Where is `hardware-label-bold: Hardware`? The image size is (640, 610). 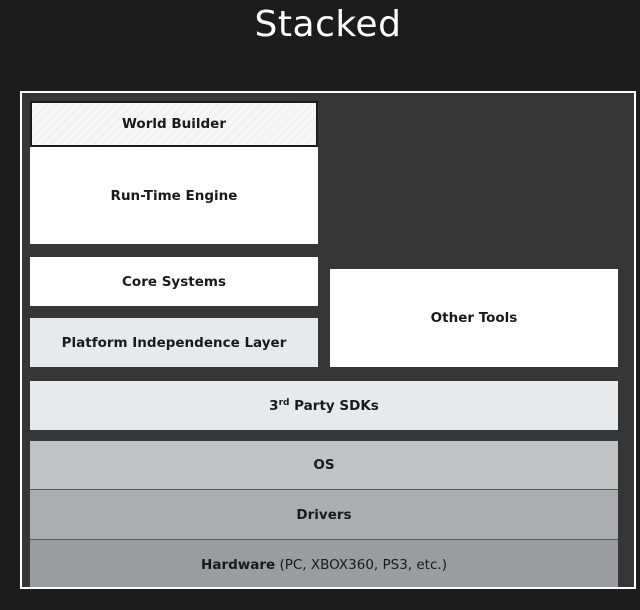
hardware-label-bold: Hardware is located at coordinates (238, 564).